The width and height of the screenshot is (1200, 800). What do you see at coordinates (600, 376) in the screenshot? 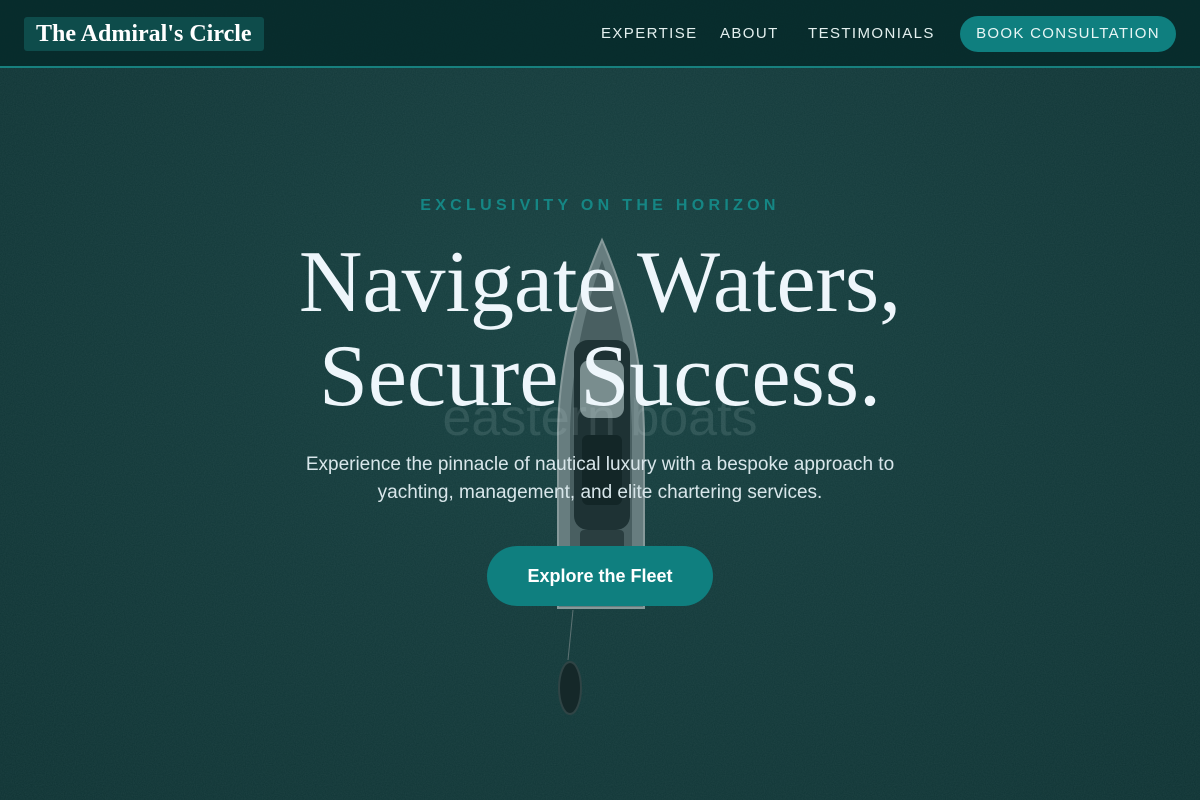
I see `hero-headline-line-2: Secure Success.` at bounding box center [600, 376].